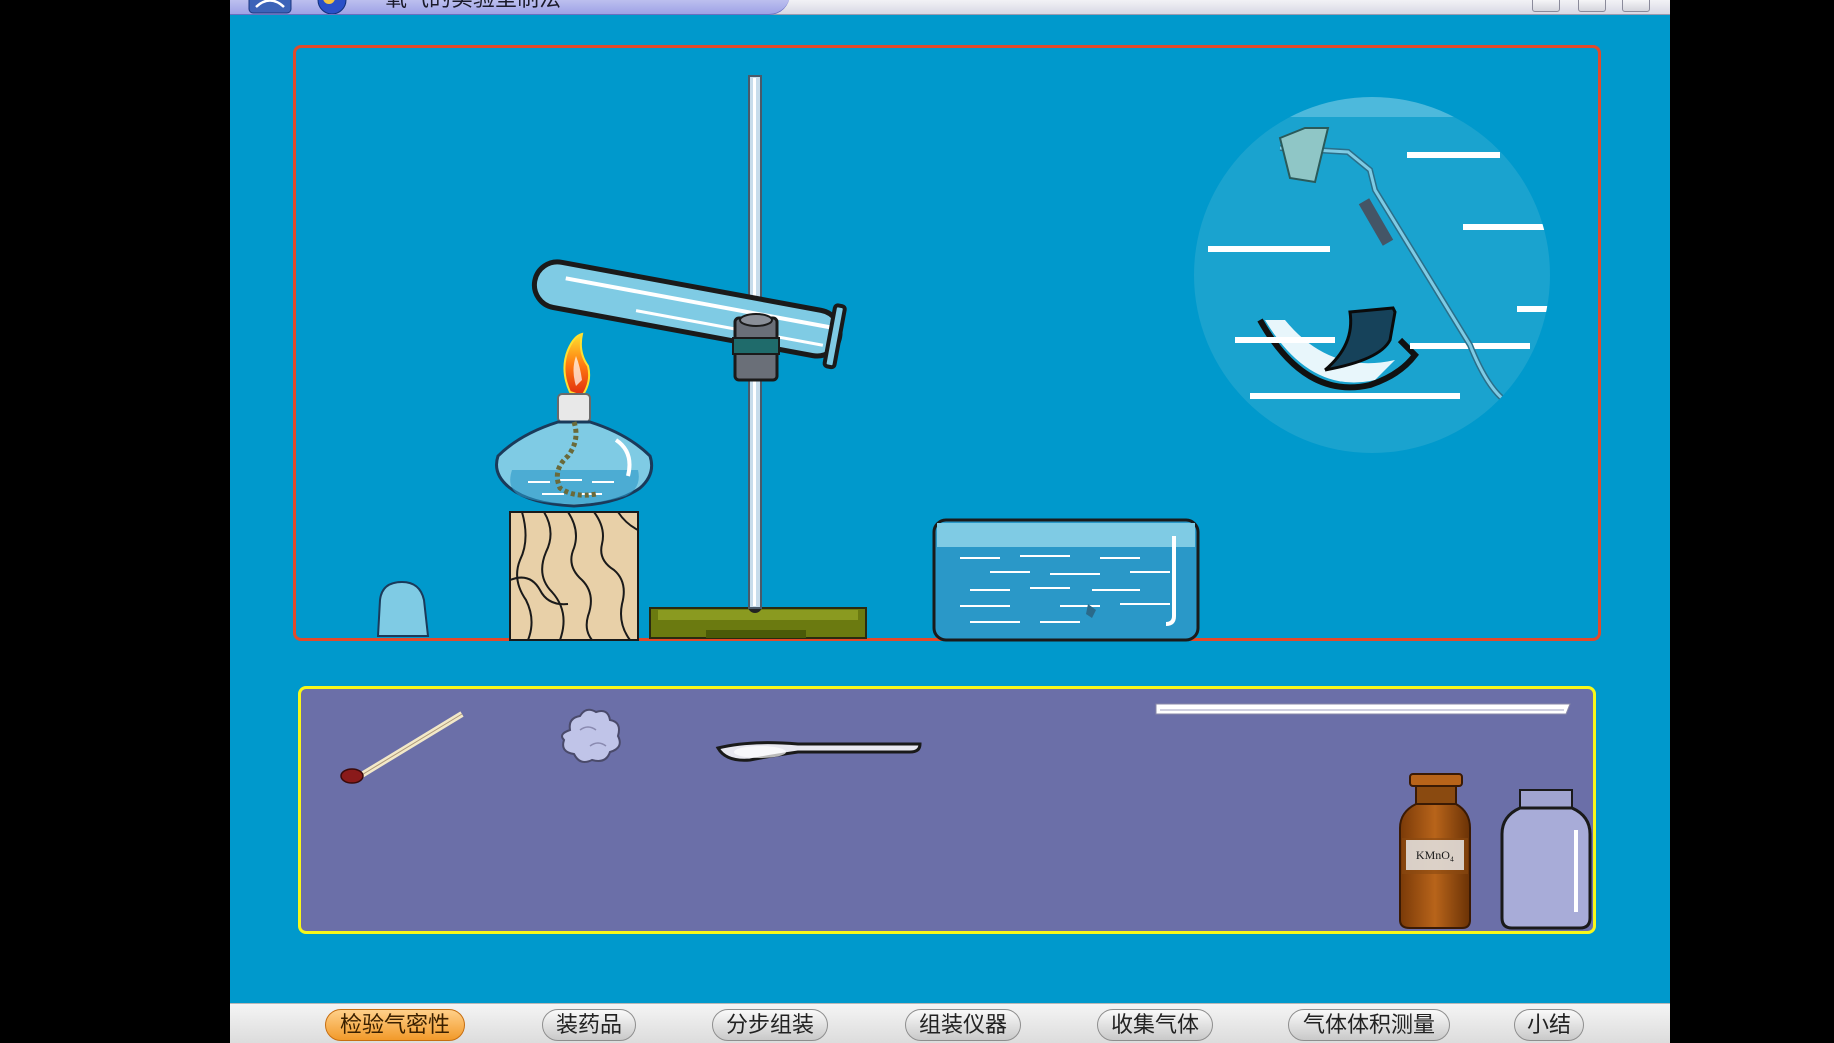 The image size is (1834, 1043). I want to click on cotton-icon, so click(591, 735).